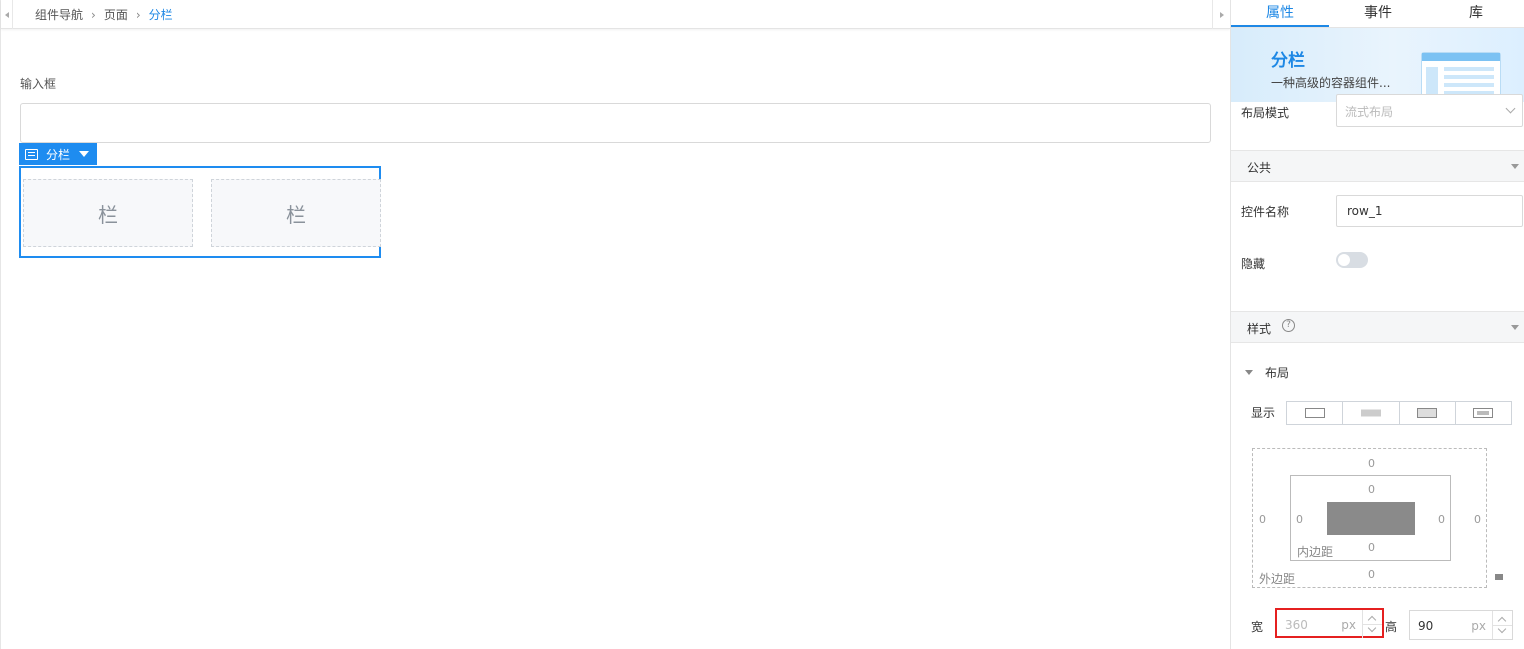  What do you see at coordinates (1371, 547) in the screenshot?
I see `padding-bottom: 0` at bounding box center [1371, 547].